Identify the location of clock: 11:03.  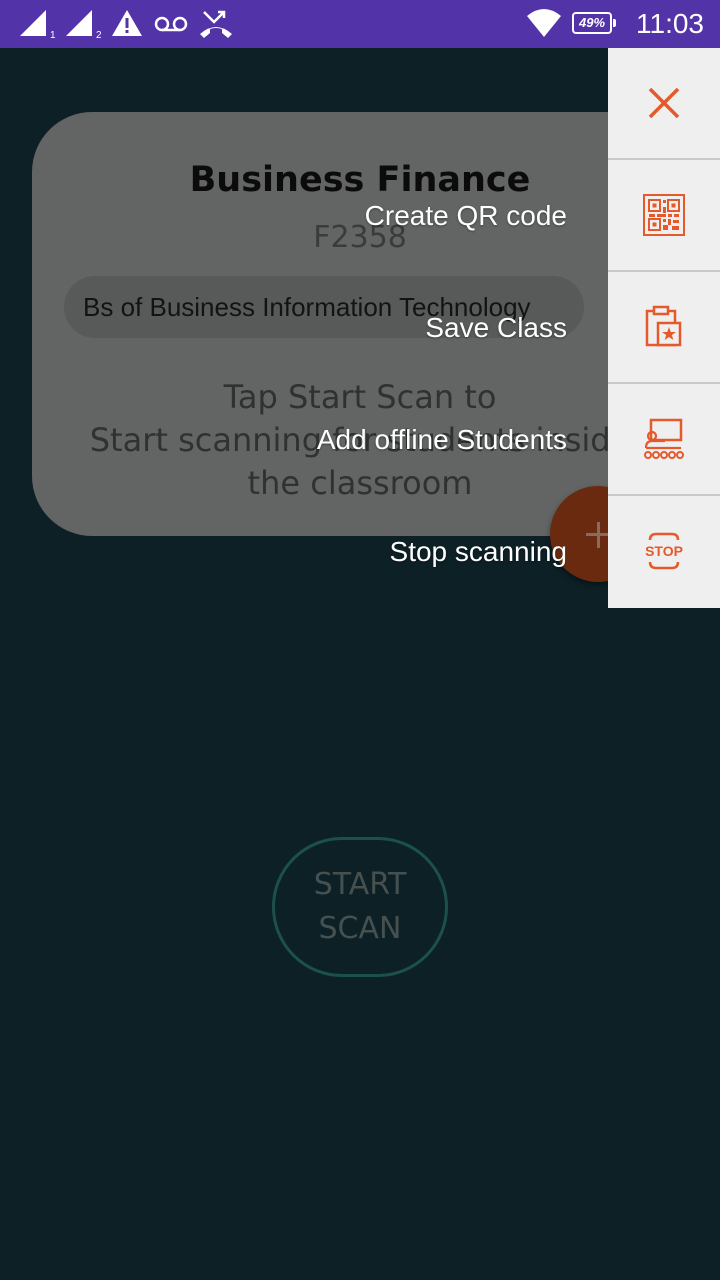
(670, 23).